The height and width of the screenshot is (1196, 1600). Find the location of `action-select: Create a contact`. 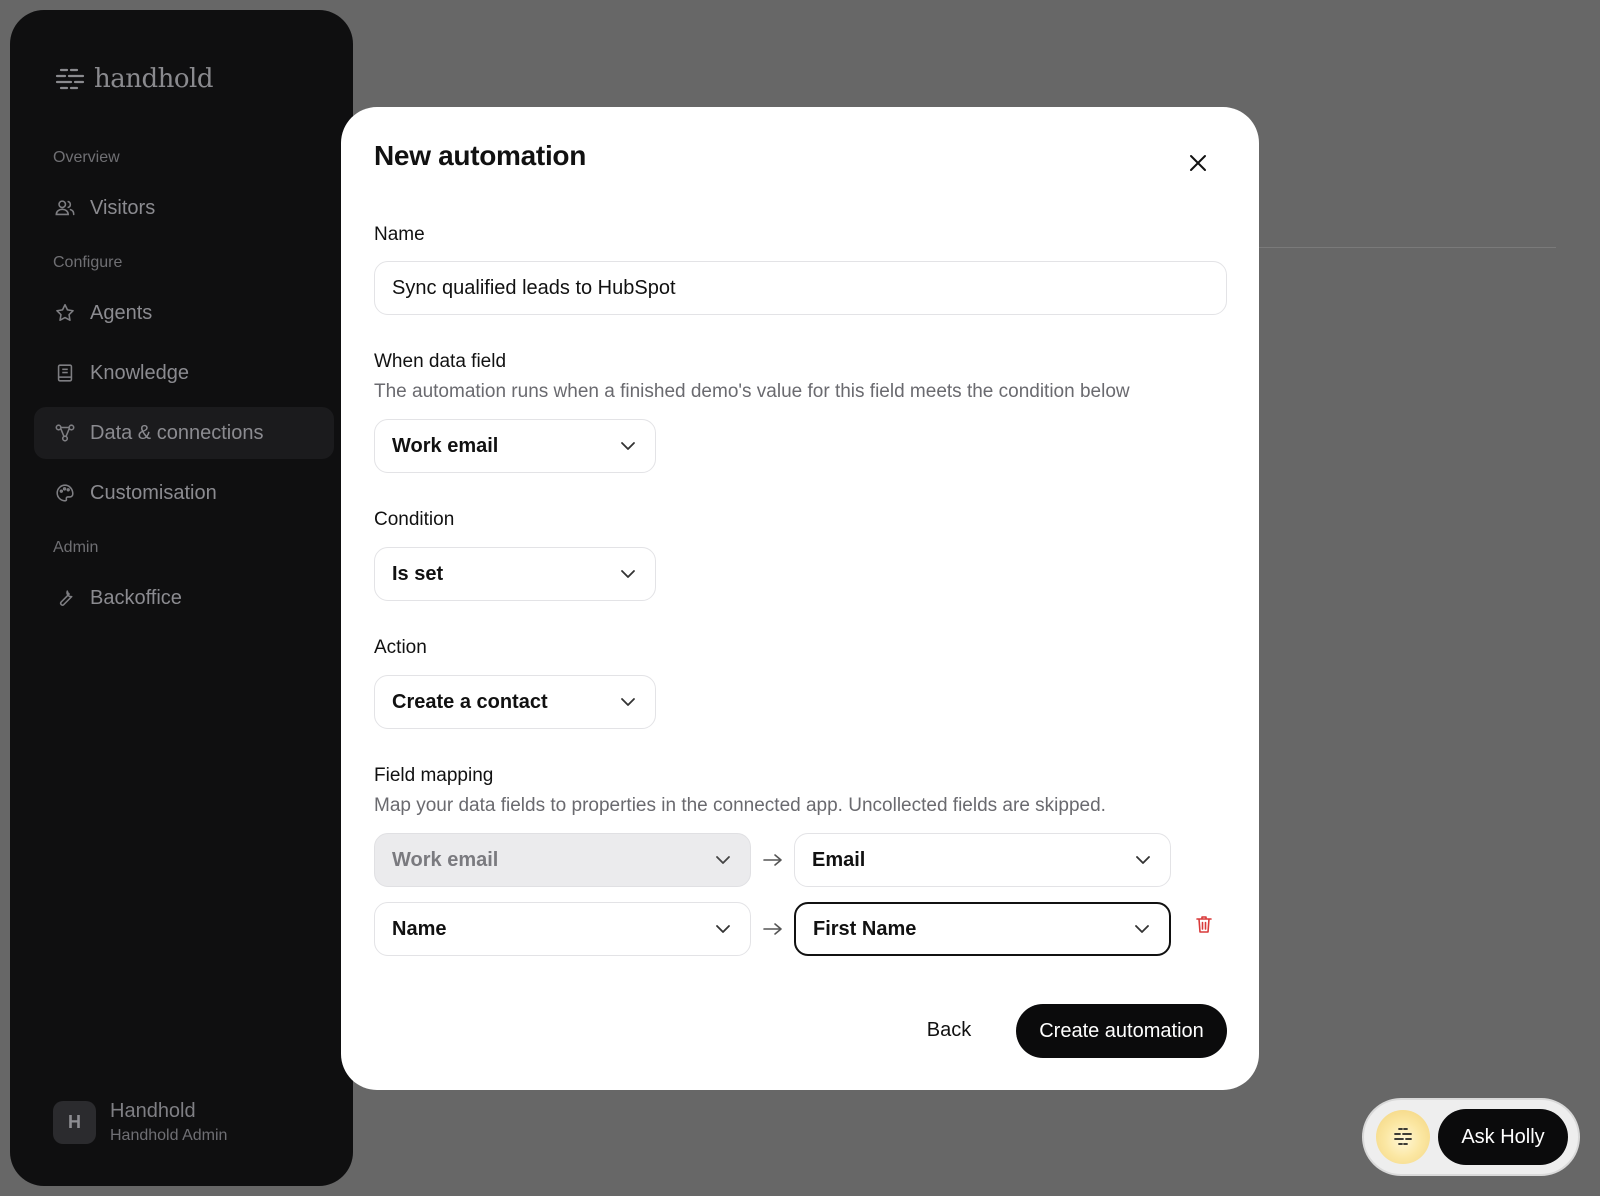

action-select: Create a contact is located at coordinates (515, 702).